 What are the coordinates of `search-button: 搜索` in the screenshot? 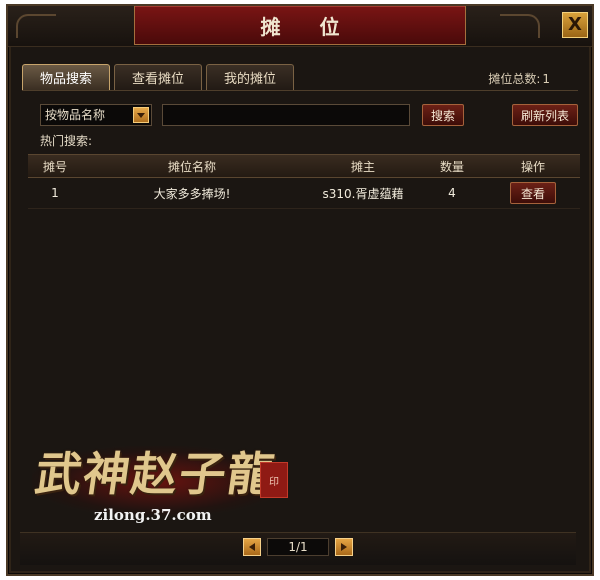 It's located at (443, 115).